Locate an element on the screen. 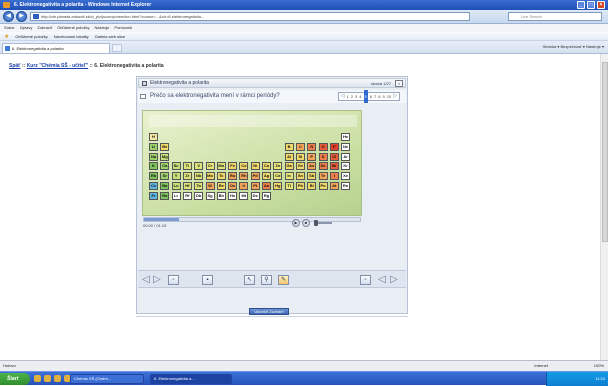 This screenshot has width=608, height=386. notes-button: ▫ is located at coordinates (365, 280).